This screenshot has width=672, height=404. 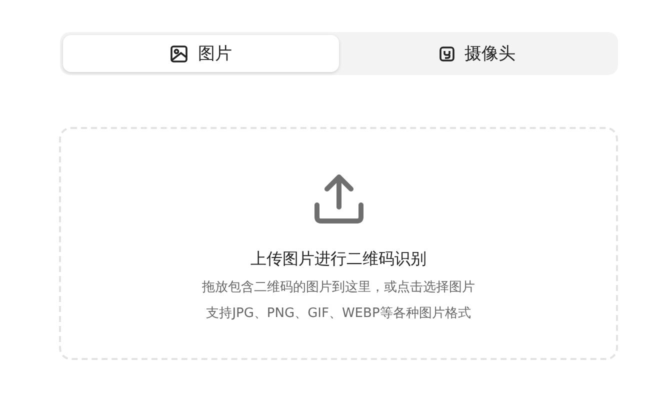 I want to click on tab: 图片, so click(x=201, y=53).